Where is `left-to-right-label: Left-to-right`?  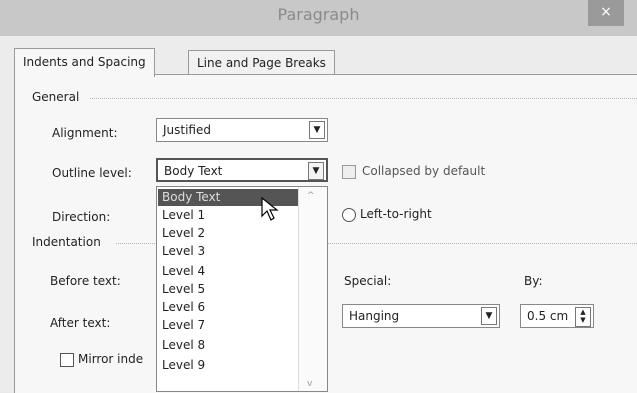 left-to-right-label: Left-to-right is located at coordinates (396, 214).